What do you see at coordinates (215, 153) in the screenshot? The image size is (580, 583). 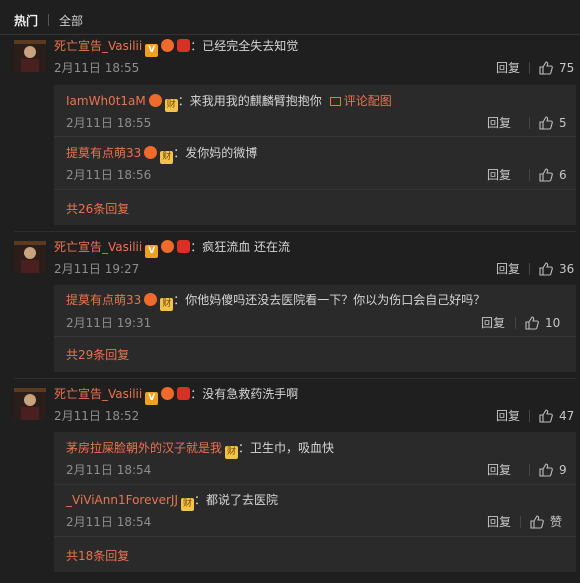 I see `reply-text: ：发你妈的微博` at bounding box center [215, 153].